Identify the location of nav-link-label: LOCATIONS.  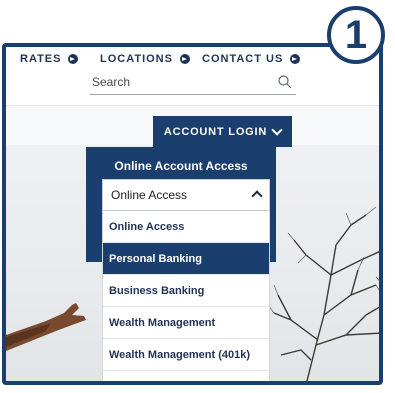
(136, 59).